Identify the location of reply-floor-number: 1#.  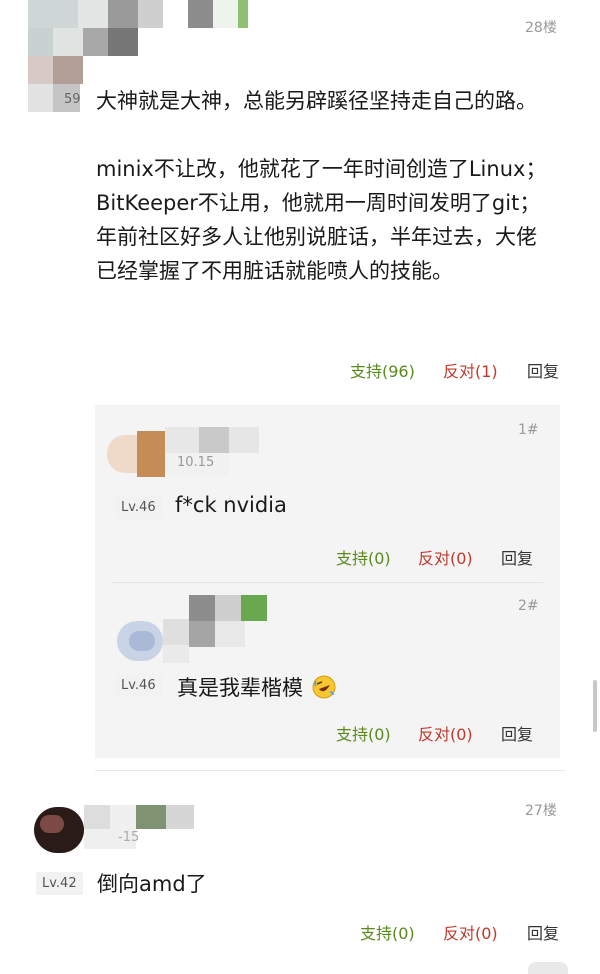
(528, 430).